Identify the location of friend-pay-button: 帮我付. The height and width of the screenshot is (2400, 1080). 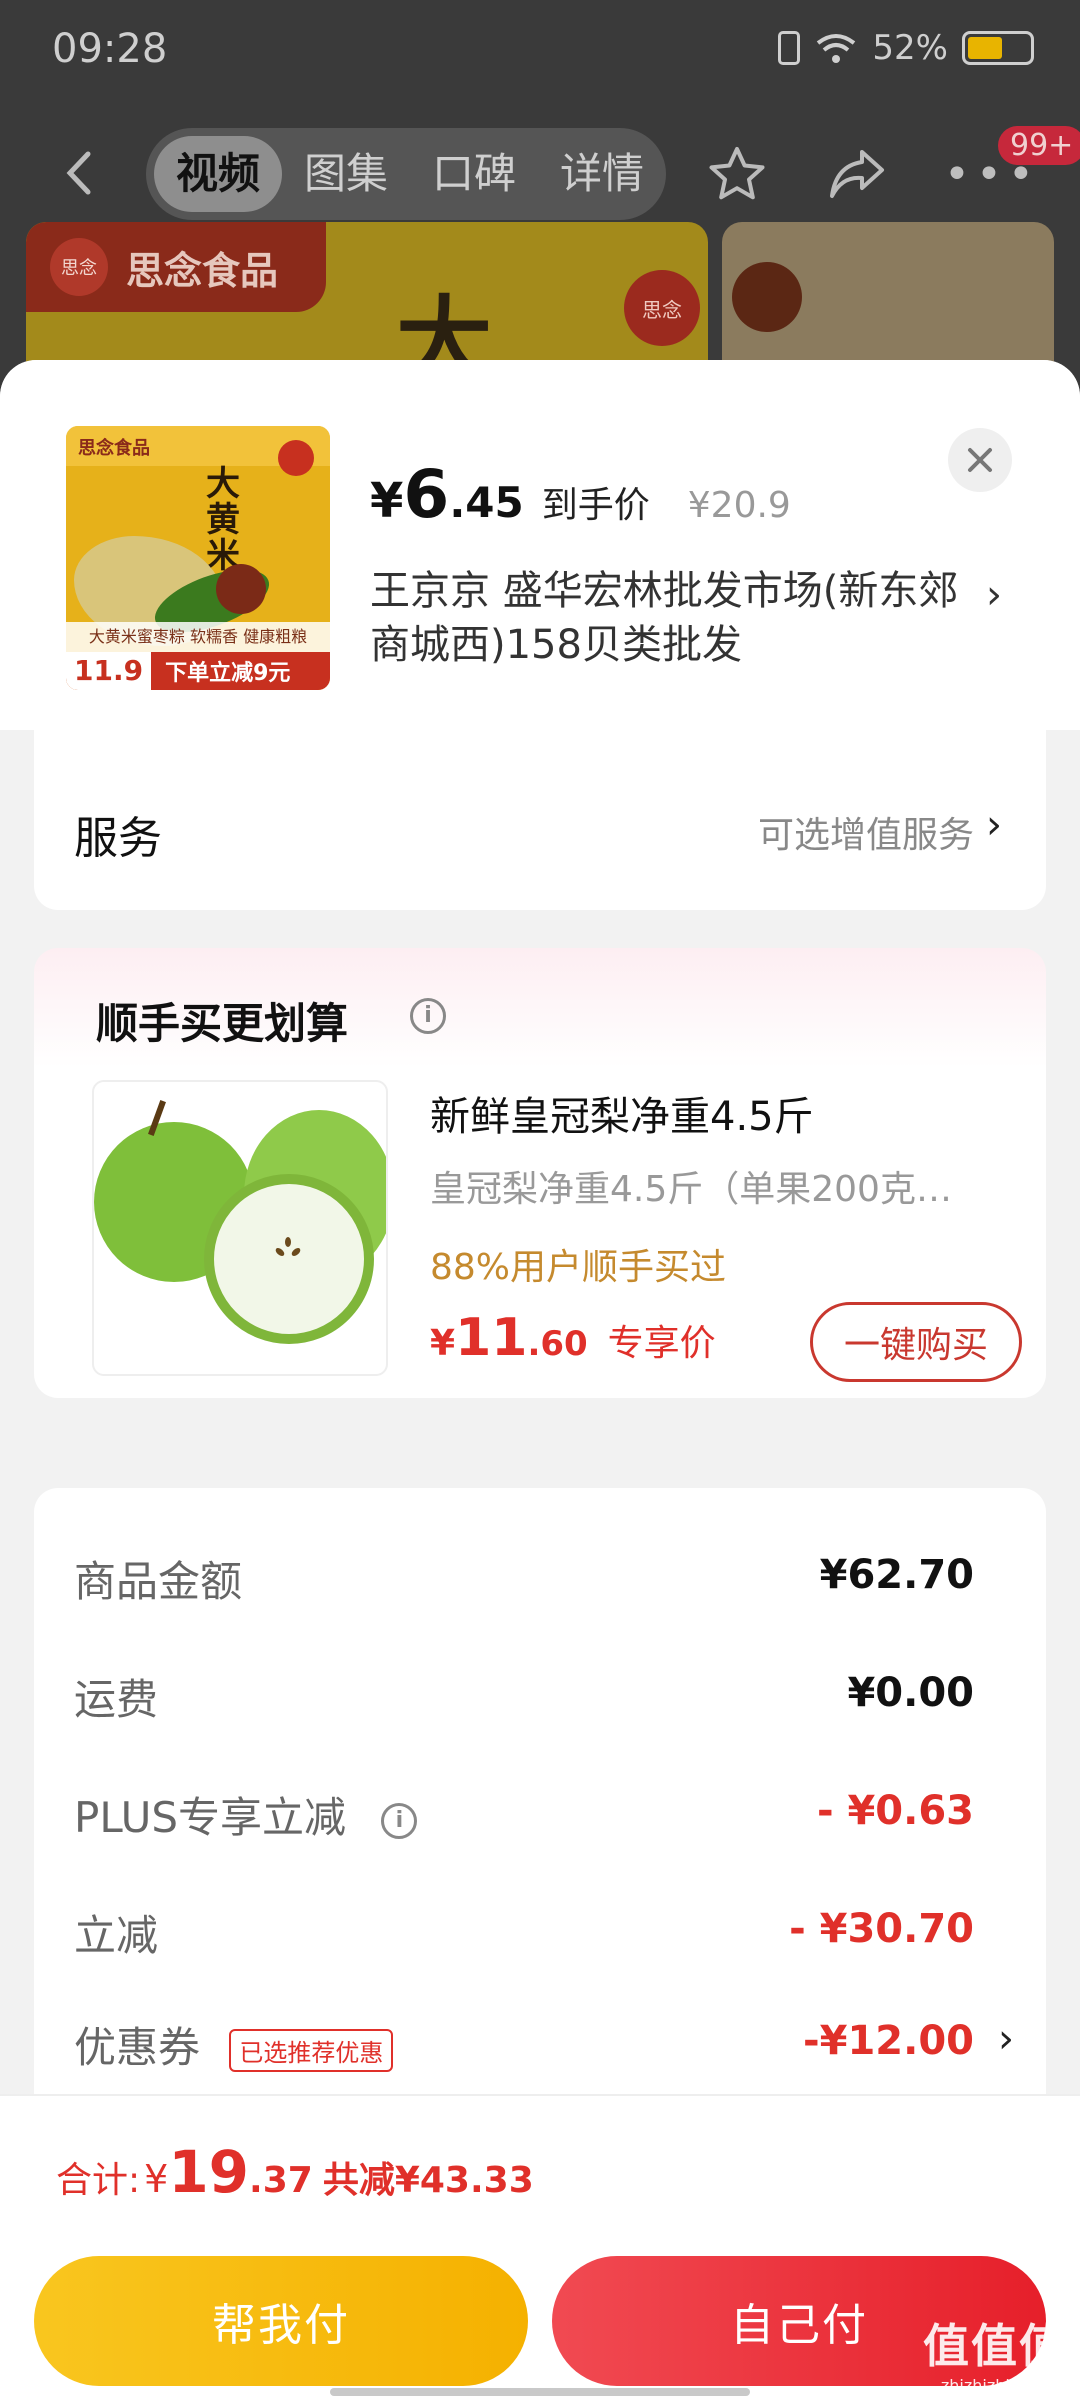
(281, 2321).